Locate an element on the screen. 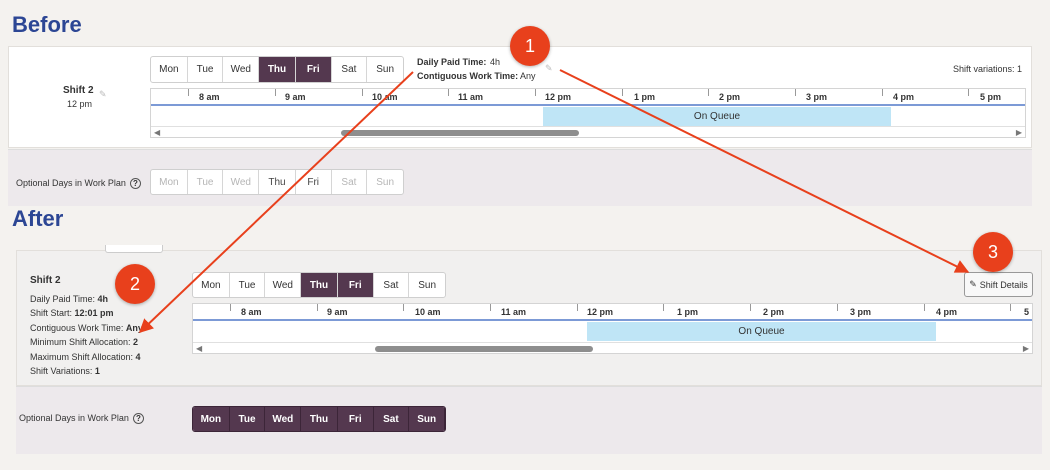  before-daily-paid-value: 4h is located at coordinates (495, 62).